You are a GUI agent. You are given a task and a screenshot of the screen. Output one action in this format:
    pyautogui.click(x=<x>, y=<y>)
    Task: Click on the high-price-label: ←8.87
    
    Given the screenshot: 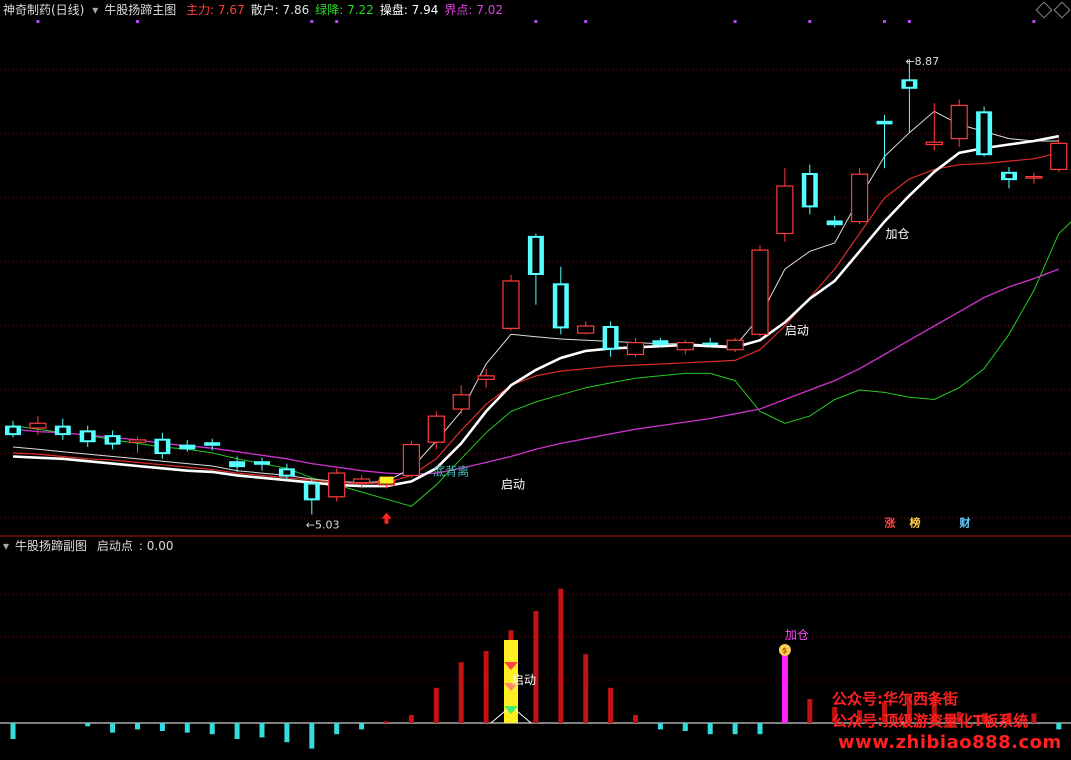 What is the action you would take?
    pyautogui.click(x=922, y=61)
    